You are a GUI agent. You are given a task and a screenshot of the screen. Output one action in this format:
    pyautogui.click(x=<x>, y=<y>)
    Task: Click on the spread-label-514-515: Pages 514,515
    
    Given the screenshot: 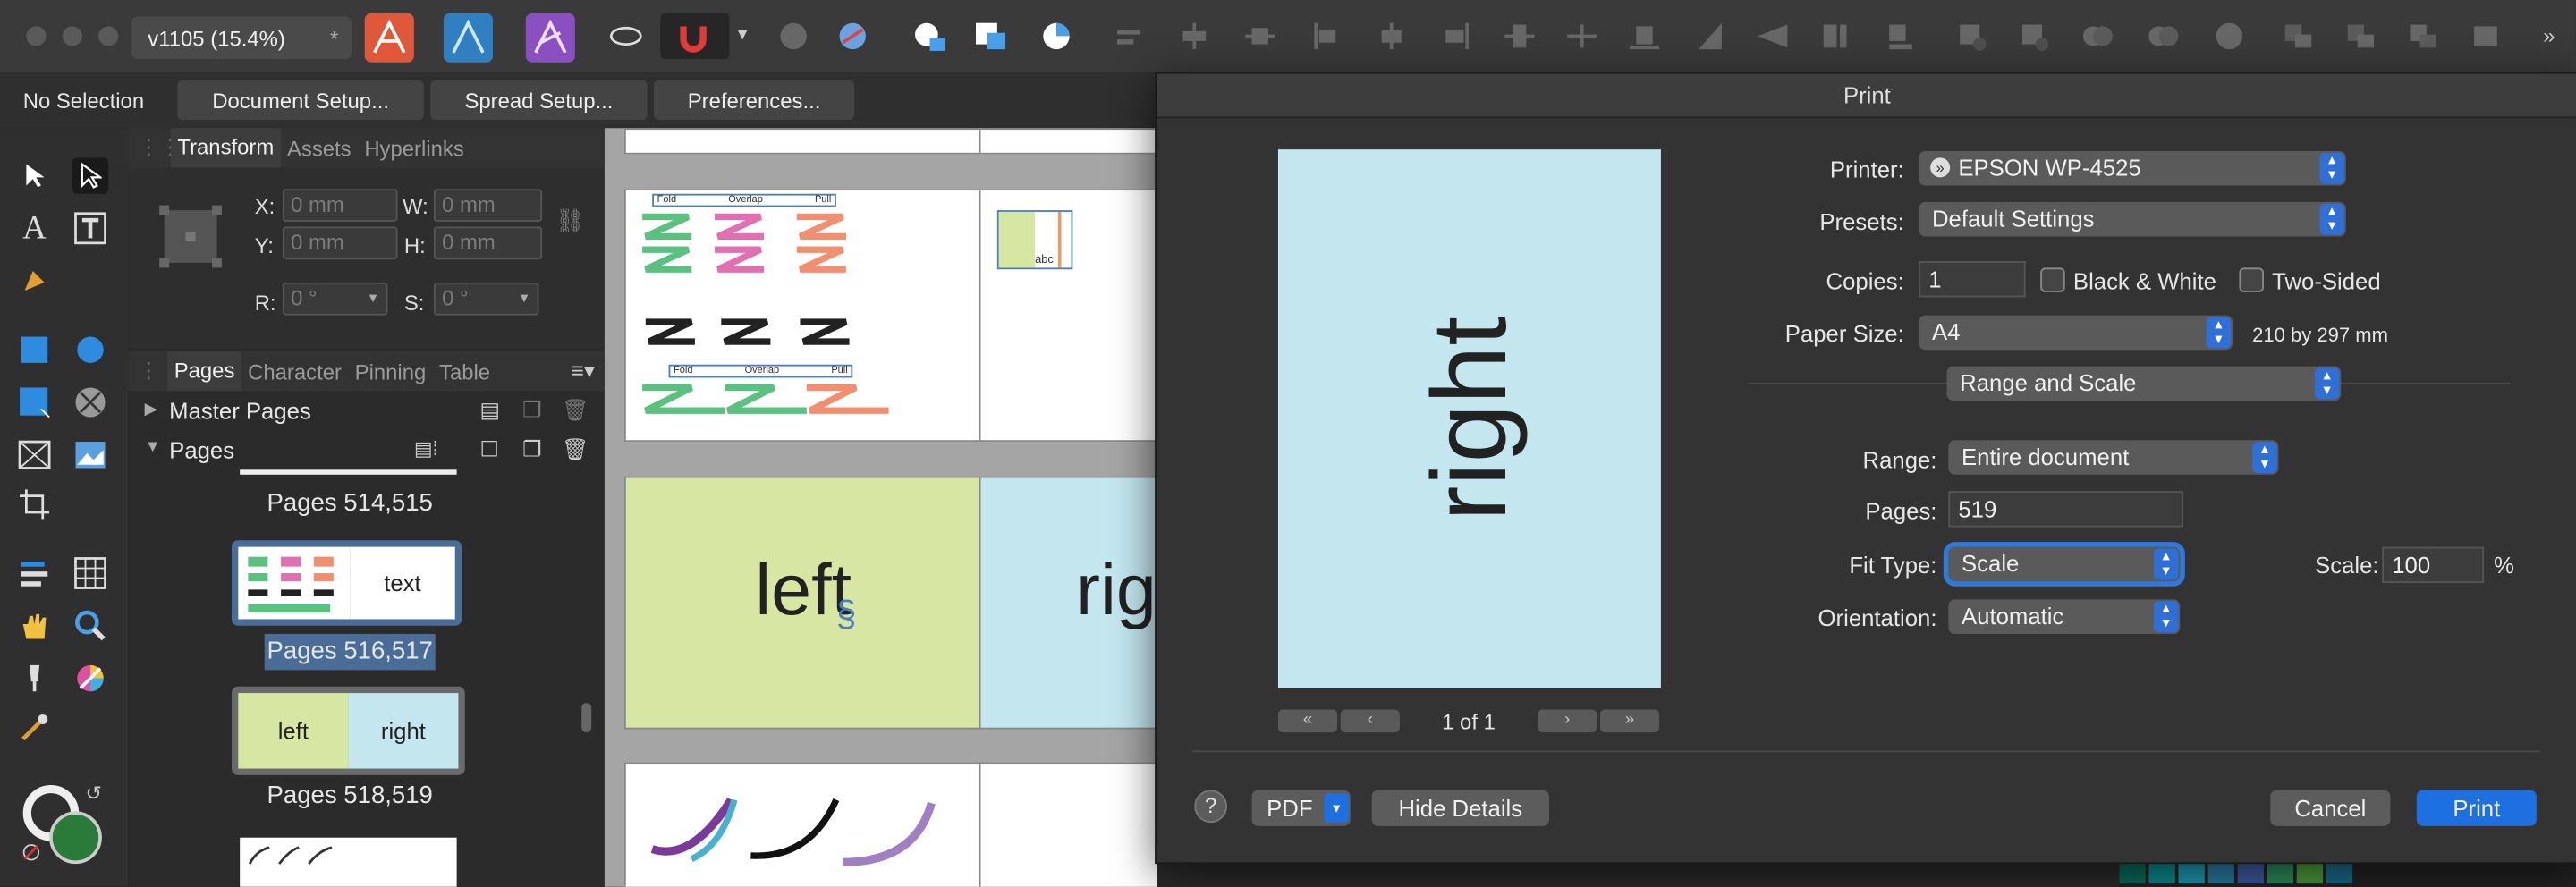 What is the action you would take?
    pyautogui.click(x=350, y=503)
    